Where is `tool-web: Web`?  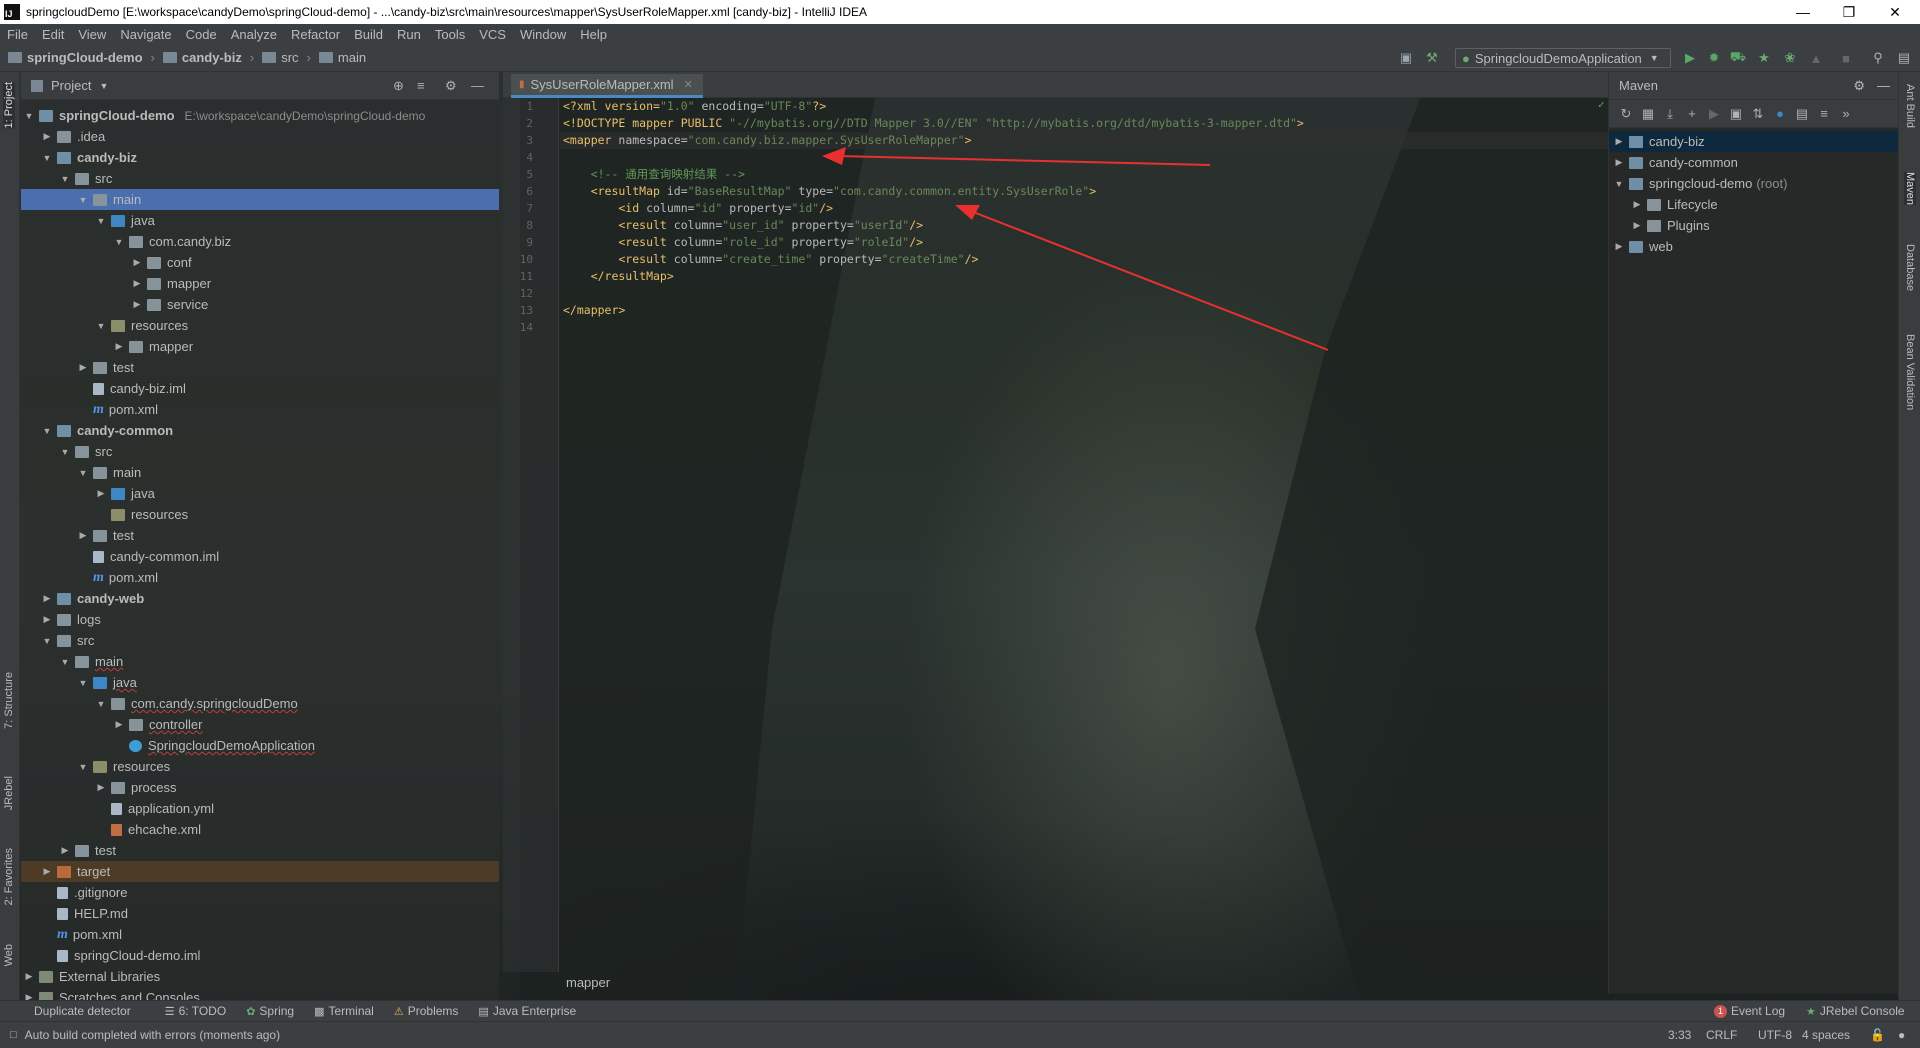 tool-web: Web is located at coordinates (9, 955).